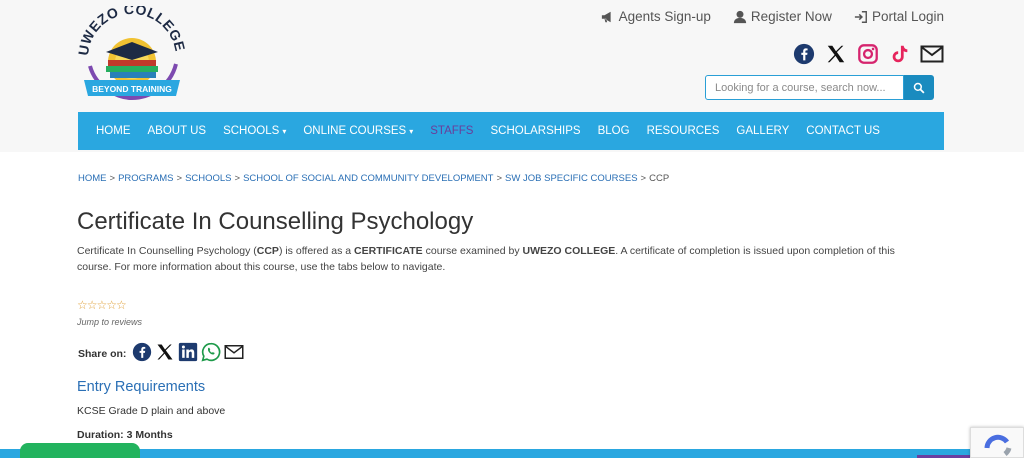 The image size is (1024, 458). Describe the element at coordinates (659, 178) in the screenshot. I see `breadcrumb-current: CCP` at that location.